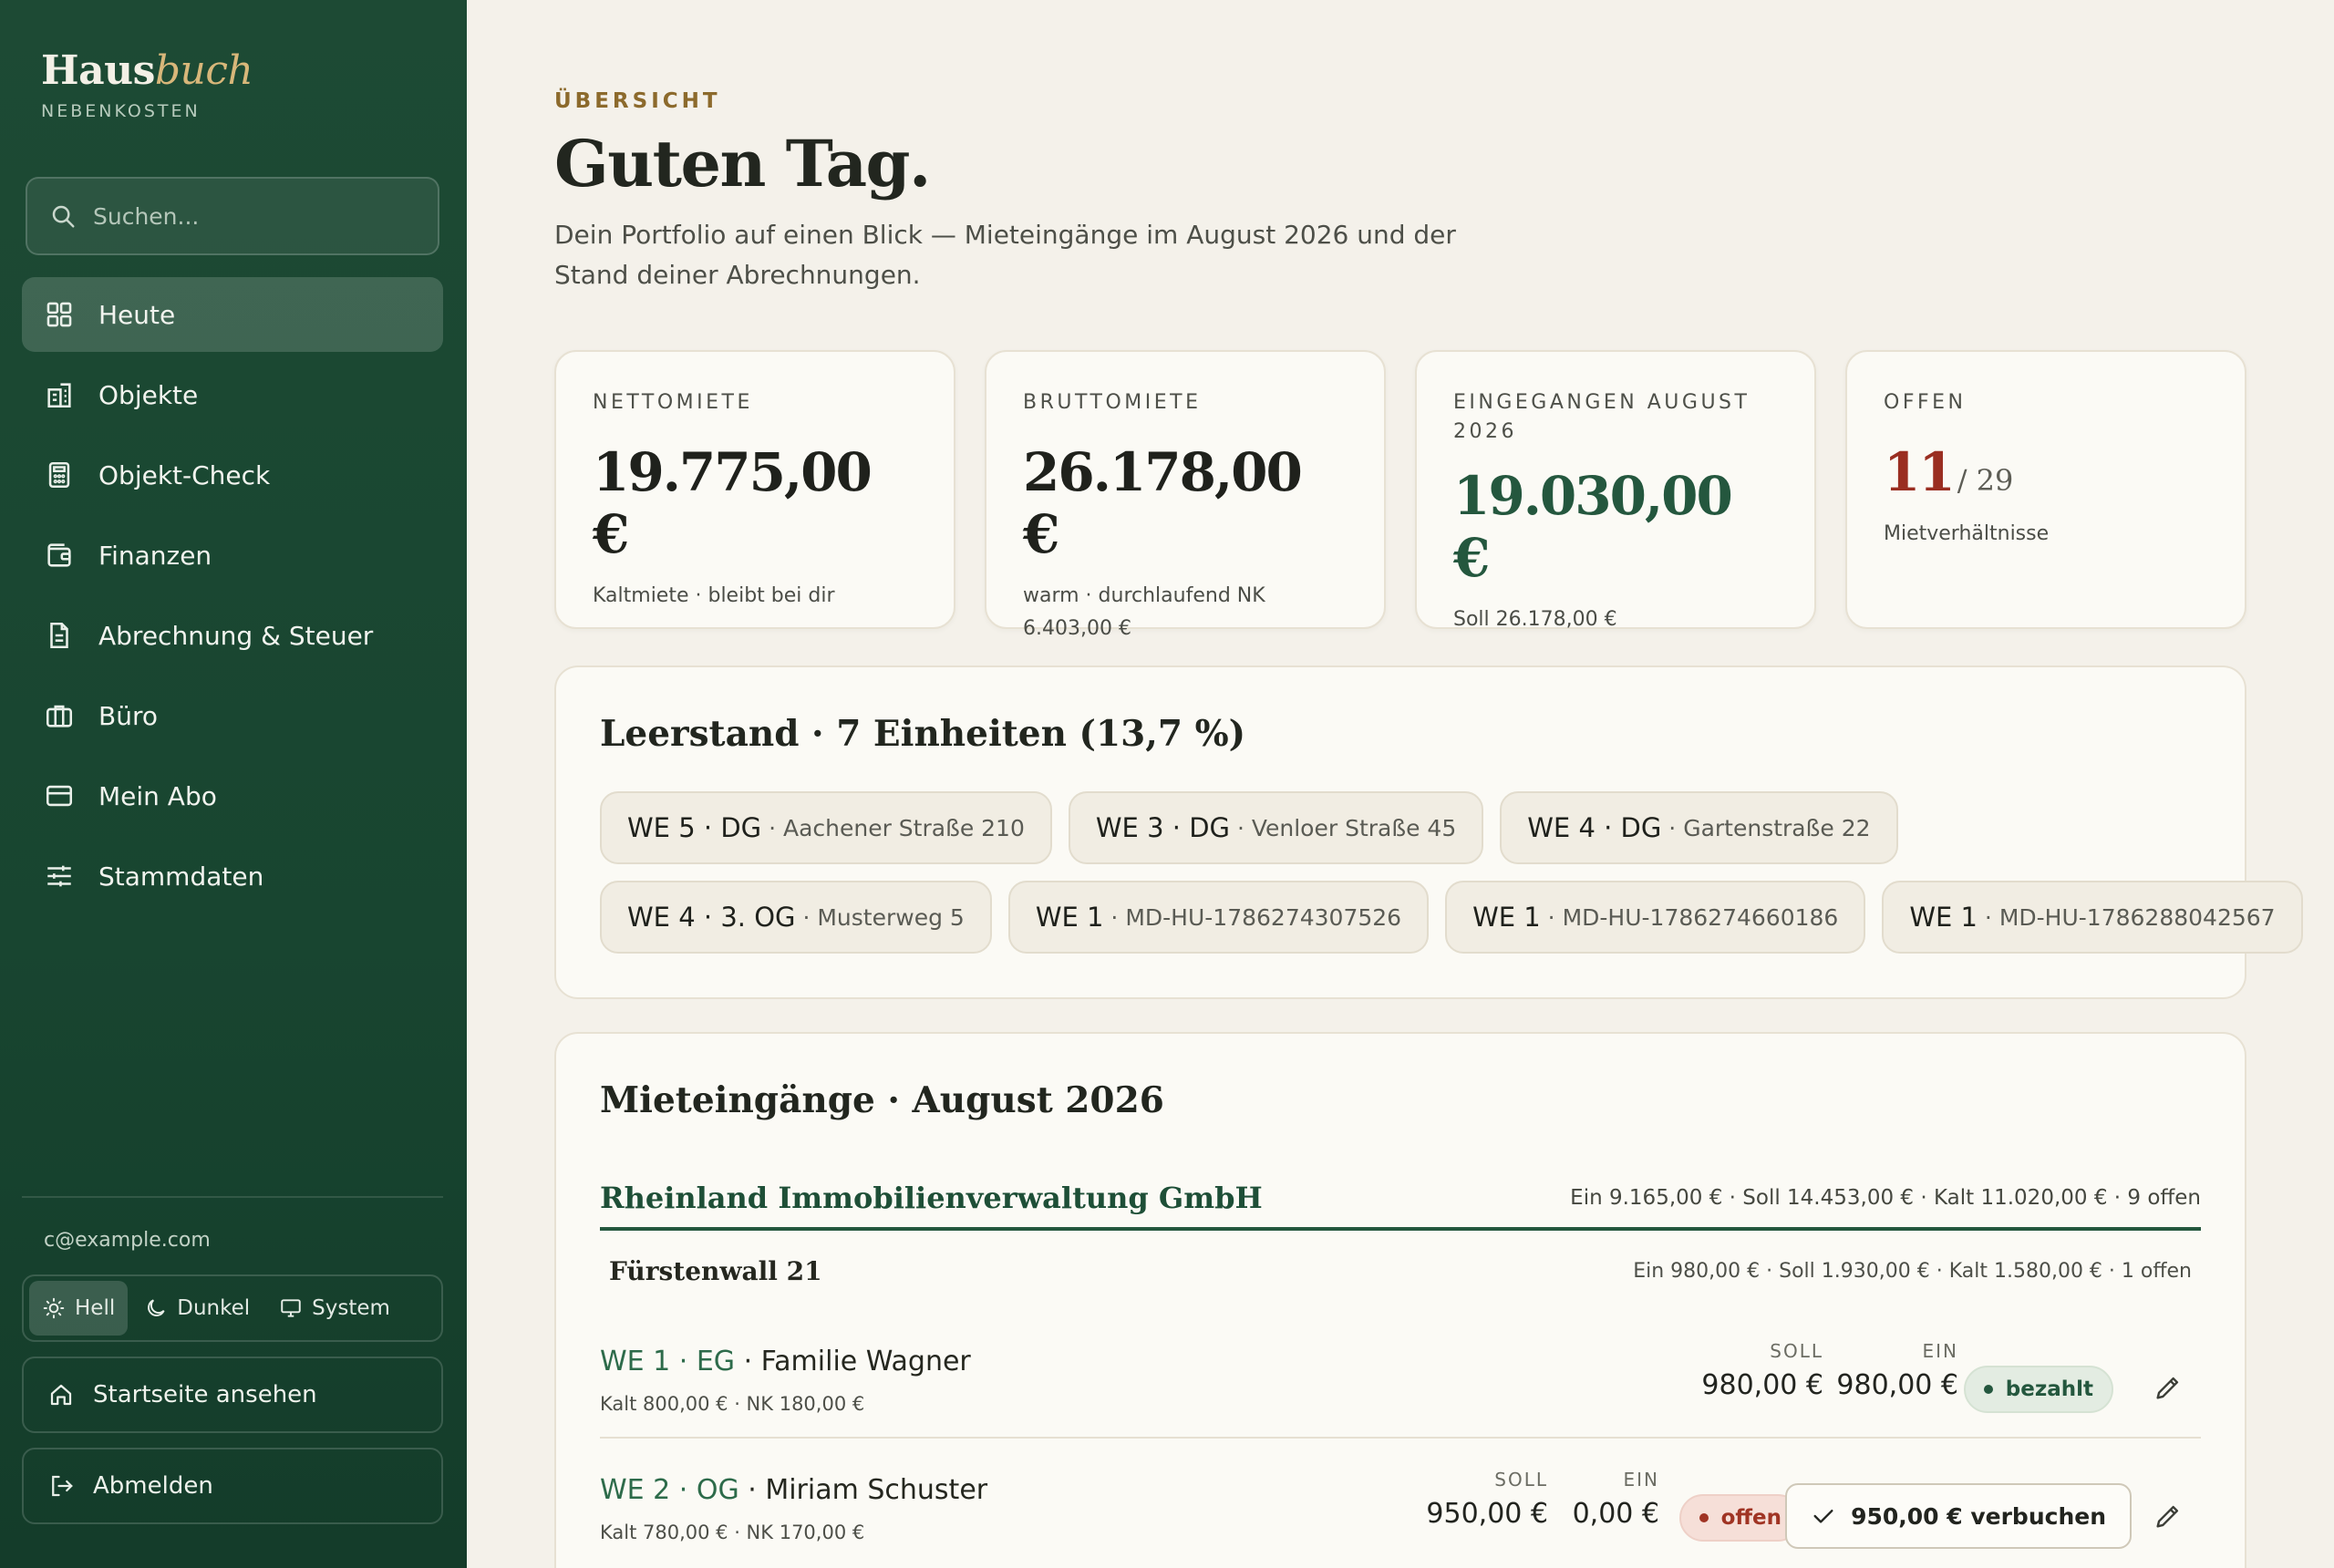  I want to click on monitor-icon, so click(291, 1308).